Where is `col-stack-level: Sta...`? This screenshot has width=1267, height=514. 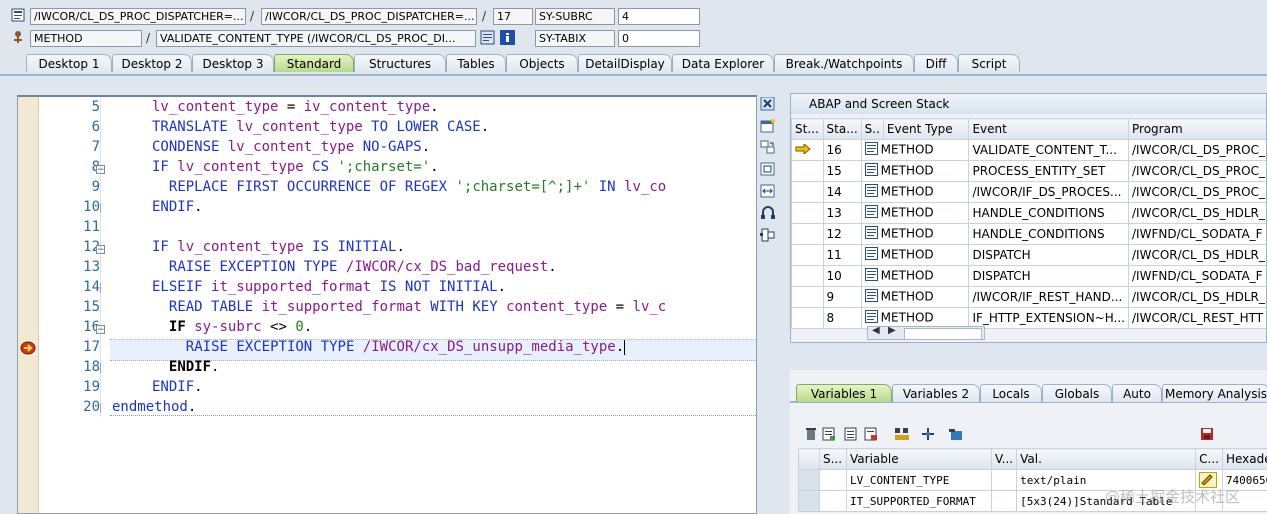 col-stack-level: Sta... is located at coordinates (842, 129).